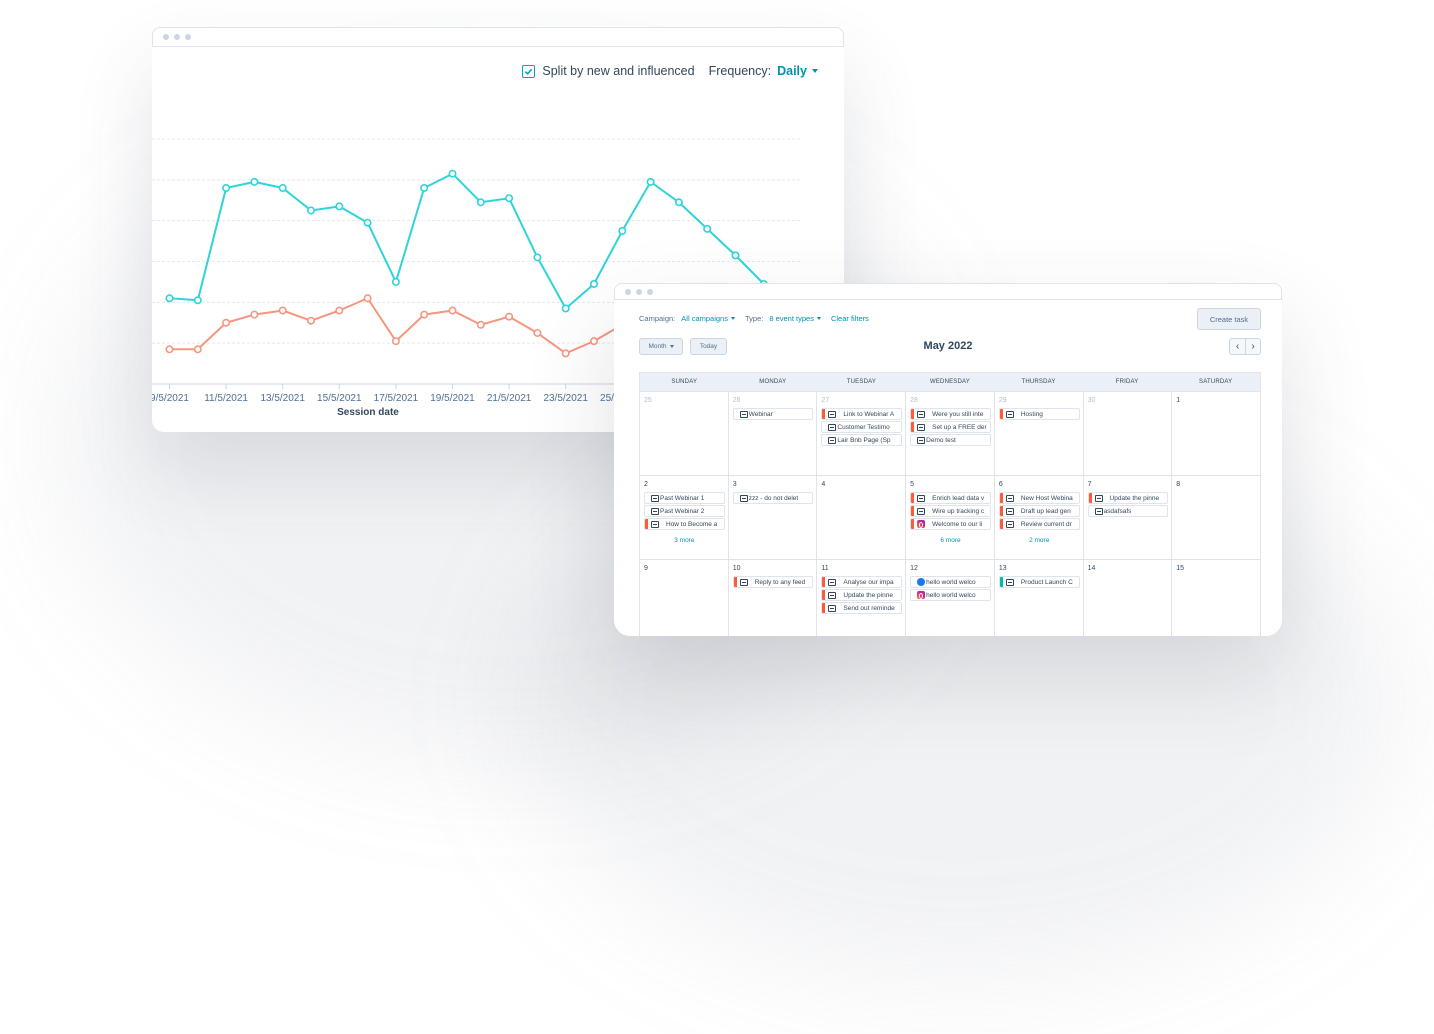  Describe the element at coordinates (1089, 484) in the screenshot. I see `day-number: 7` at that location.